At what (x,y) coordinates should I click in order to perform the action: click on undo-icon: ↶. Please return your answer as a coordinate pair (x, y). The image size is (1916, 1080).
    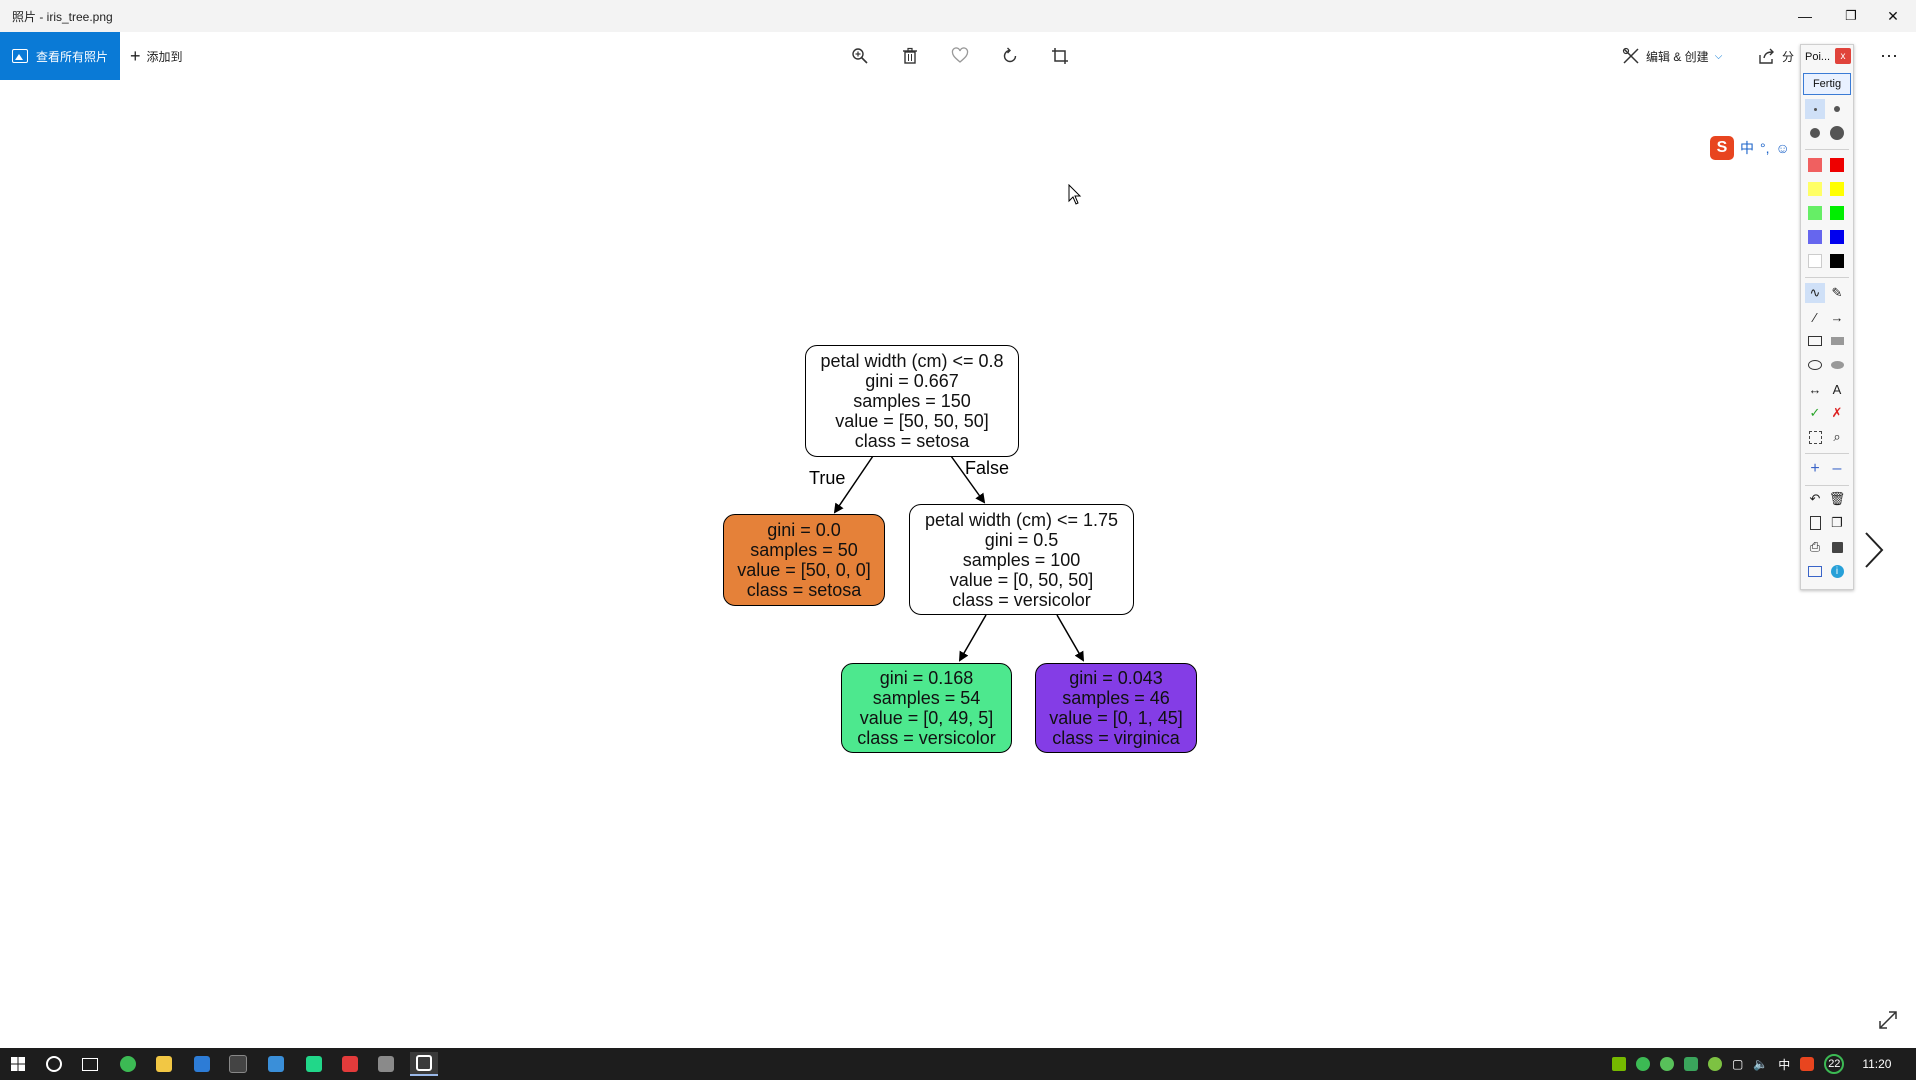
    Looking at the image, I should click on (1815, 498).